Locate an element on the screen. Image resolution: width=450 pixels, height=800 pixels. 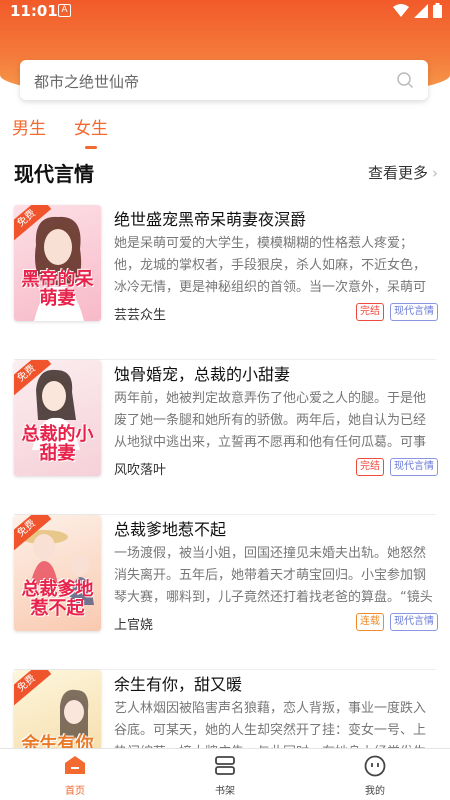
tab-female: 女生 is located at coordinates (91, 131).